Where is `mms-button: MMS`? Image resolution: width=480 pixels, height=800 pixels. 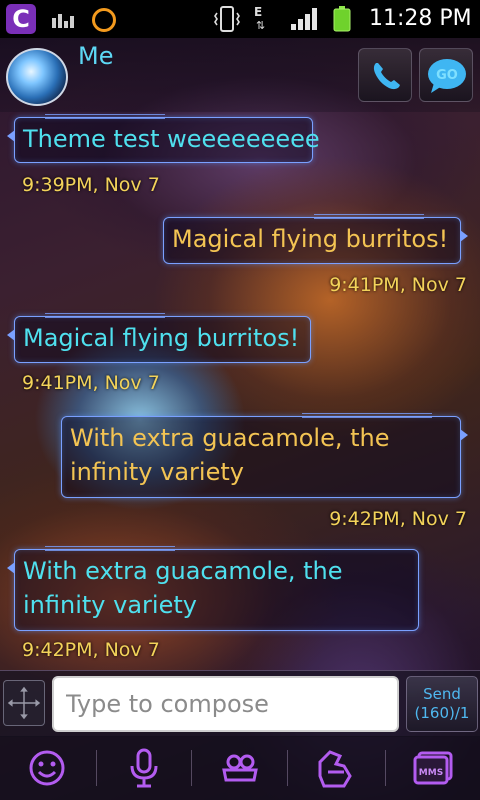 mms-button: MMS is located at coordinates (434, 768).